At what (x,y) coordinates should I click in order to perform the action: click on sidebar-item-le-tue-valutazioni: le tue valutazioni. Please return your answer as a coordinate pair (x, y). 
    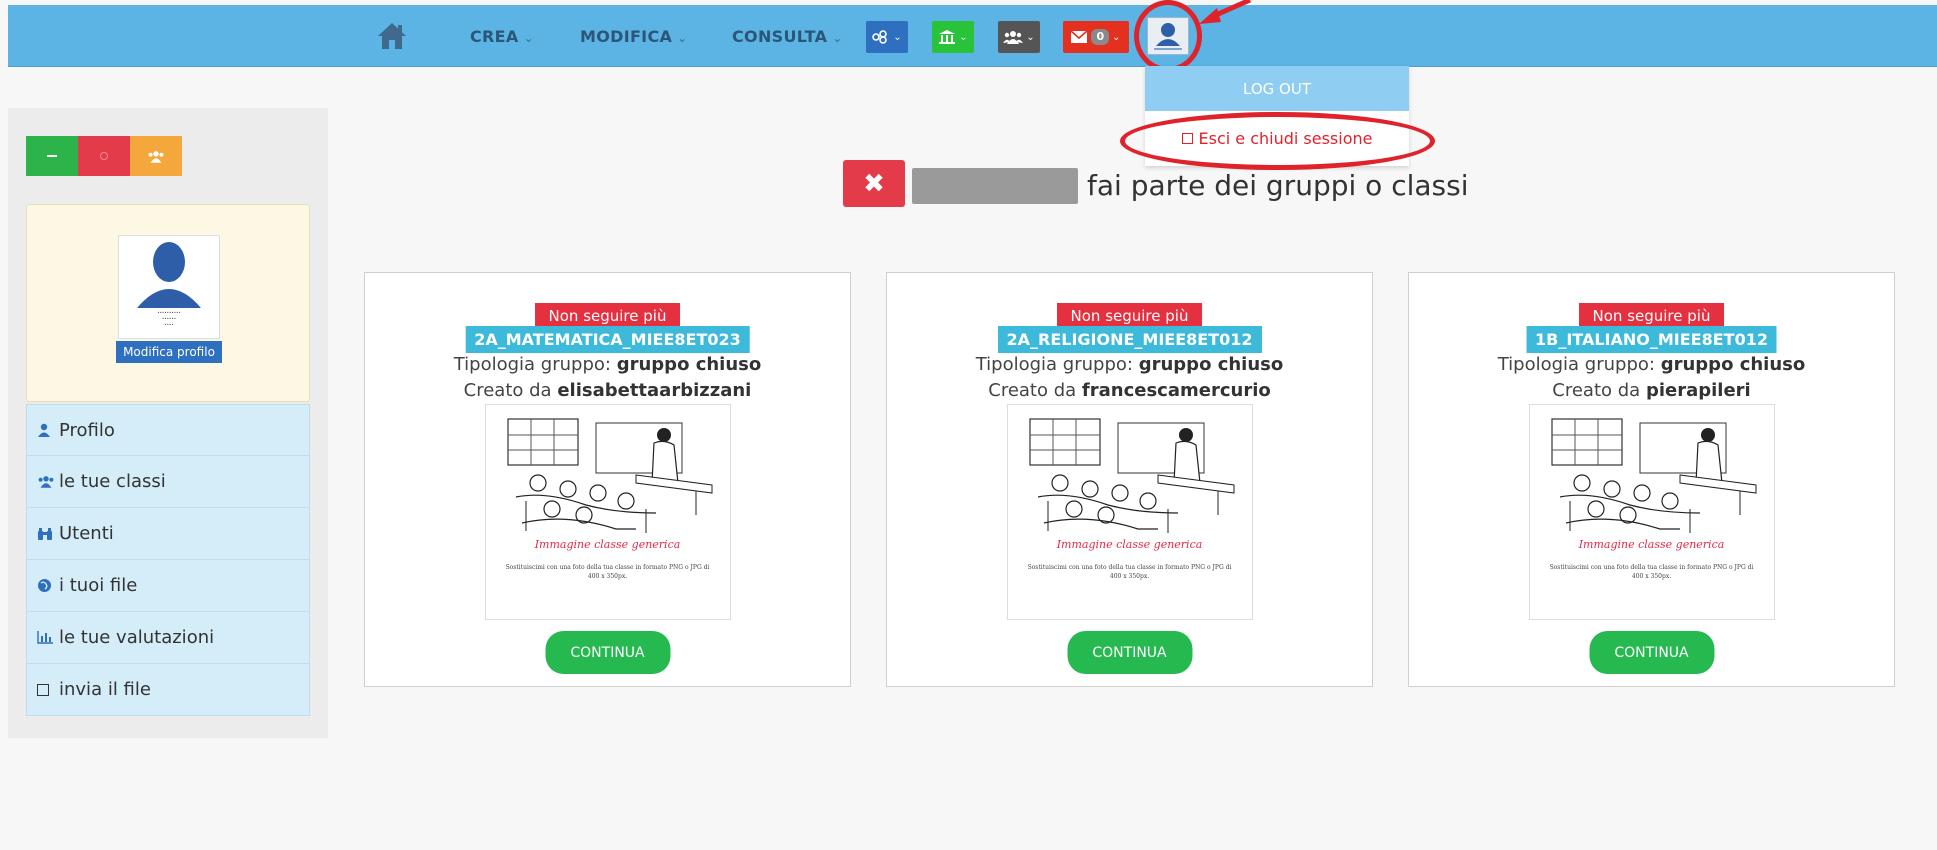
    Looking at the image, I should click on (168, 638).